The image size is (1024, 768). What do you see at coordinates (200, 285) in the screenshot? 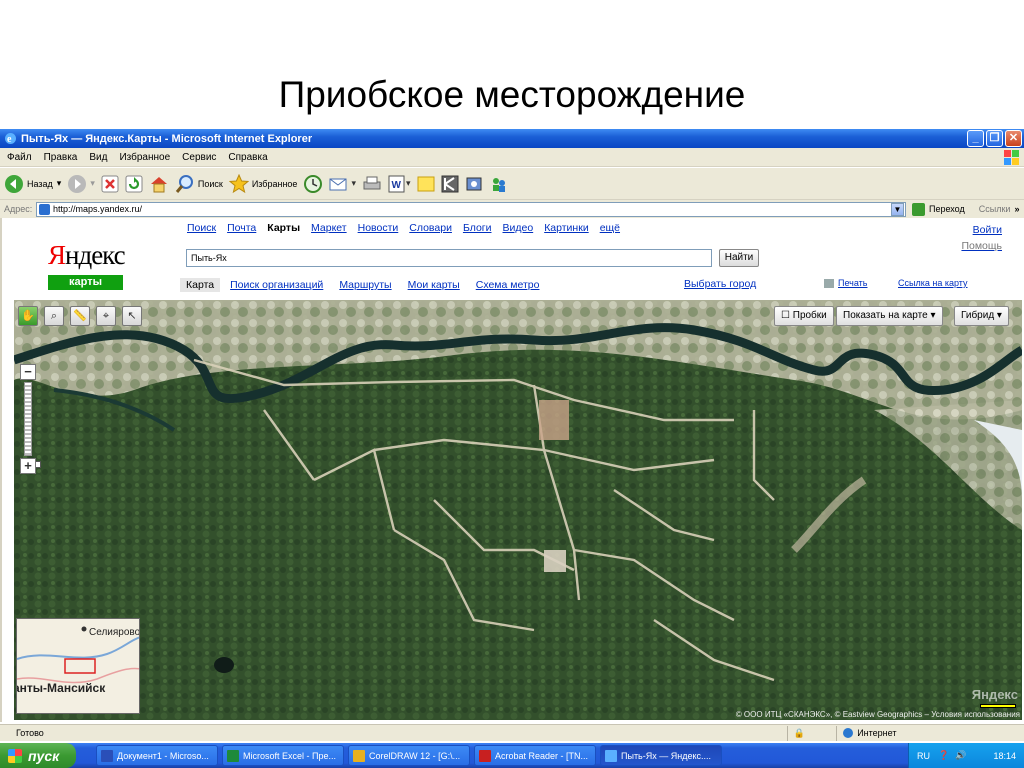
I see `tab-map: Карта` at bounding box center [200, 285].